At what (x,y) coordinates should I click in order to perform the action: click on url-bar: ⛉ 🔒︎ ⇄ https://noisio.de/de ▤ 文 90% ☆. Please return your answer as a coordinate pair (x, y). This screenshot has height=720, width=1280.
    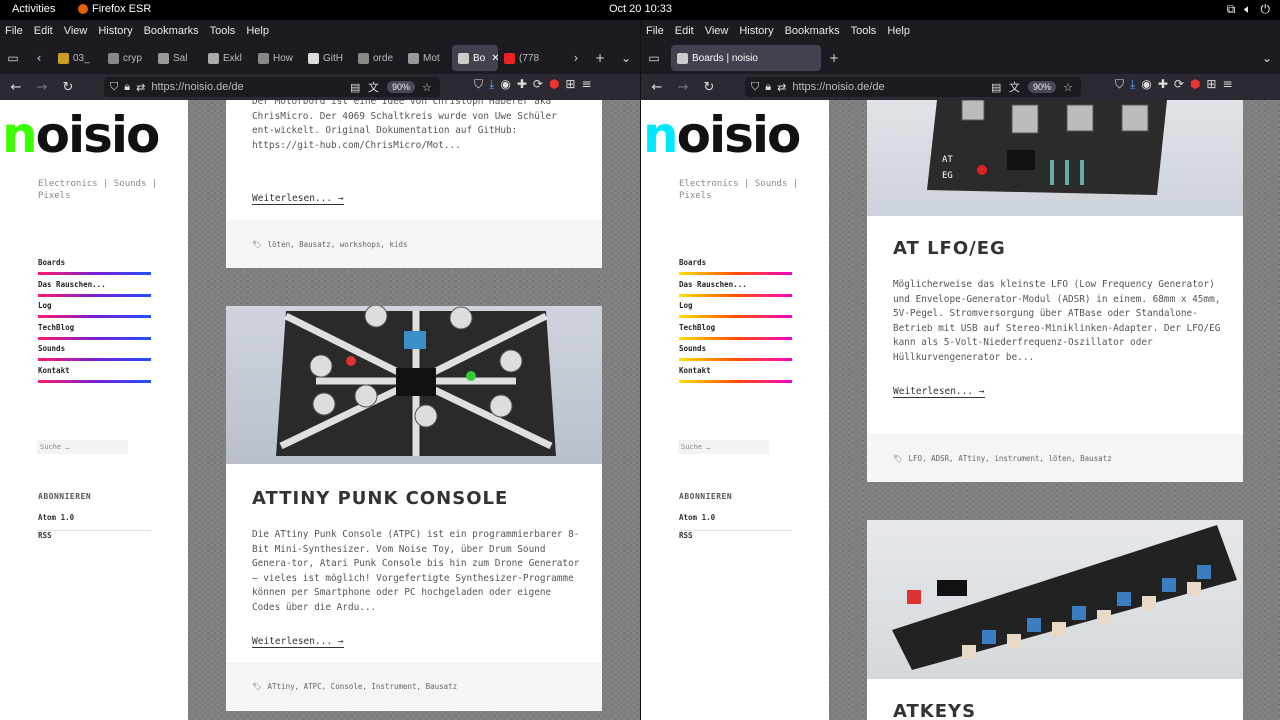
    Looking at the image, I should click on (272, 87).